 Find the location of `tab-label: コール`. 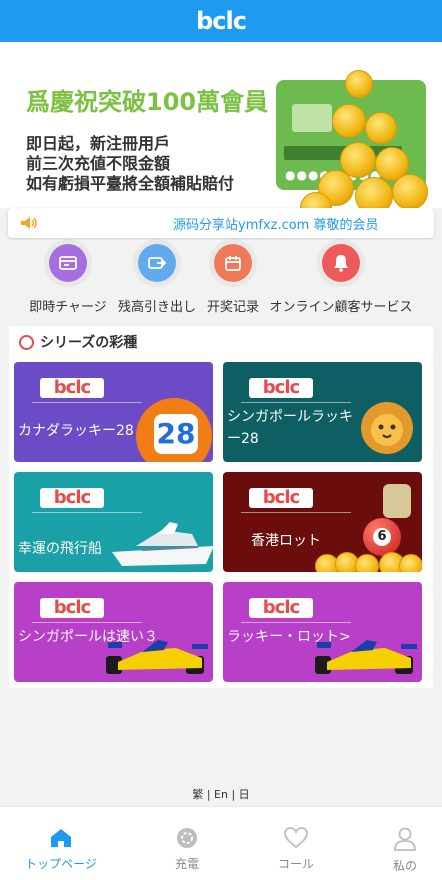

tab-label: コール is located at coordinates (295, 864).